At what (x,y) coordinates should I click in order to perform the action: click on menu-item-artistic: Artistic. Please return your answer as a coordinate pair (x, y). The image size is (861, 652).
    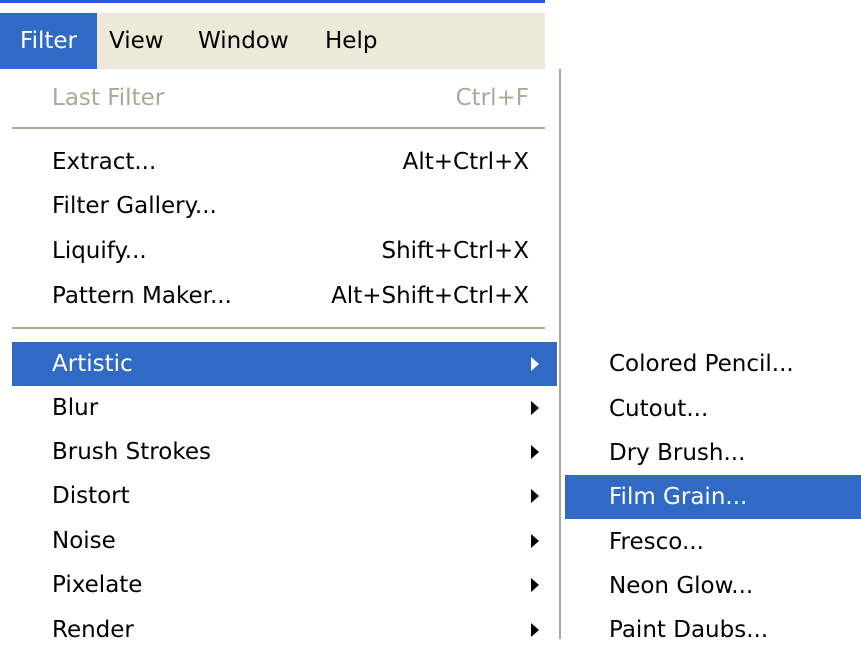
    Looking at the image, I should click on (284, 364).